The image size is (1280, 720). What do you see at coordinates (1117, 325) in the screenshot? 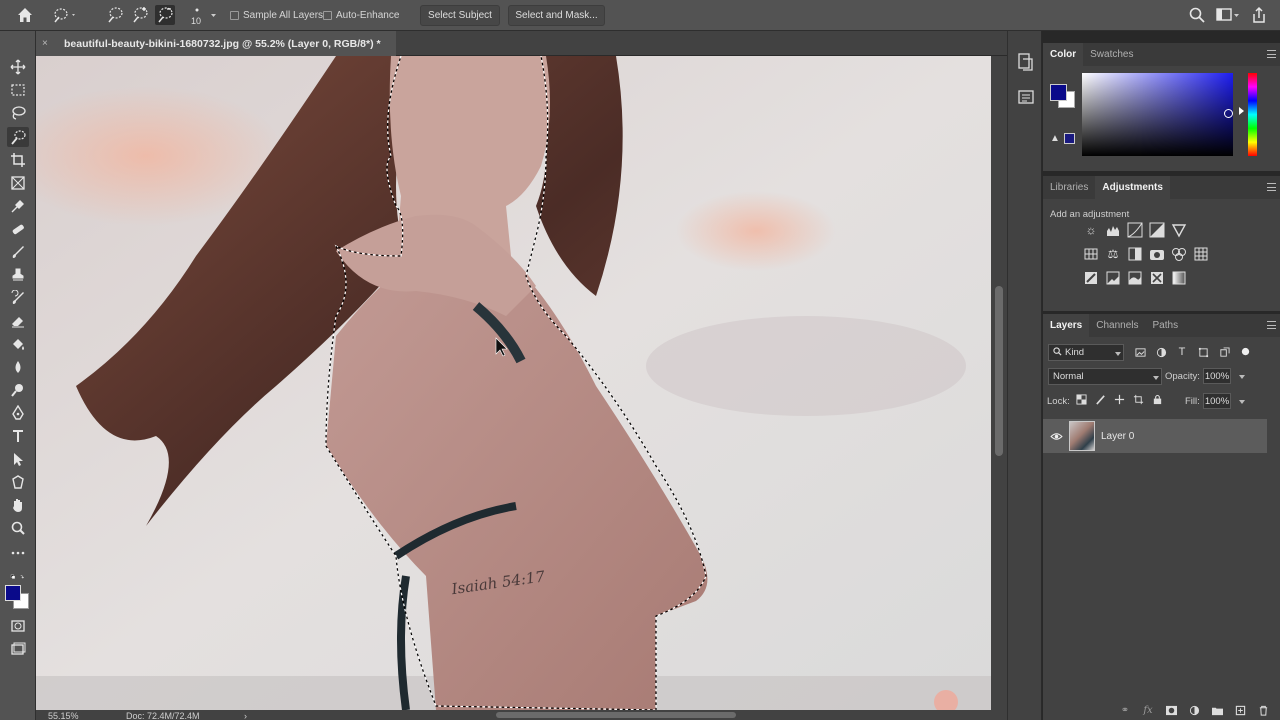
I see `tab-channels: Channels` at bounding box center [1117, 325].